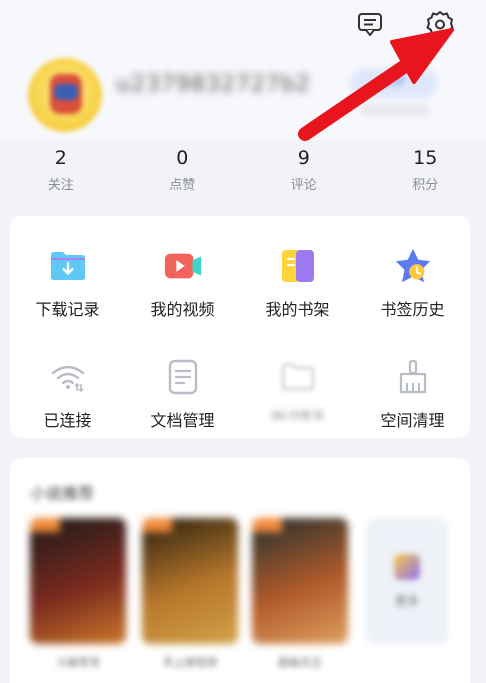  Describe the element at coordinates (298, 266) in the screenshot. I see `bookshelf-icon` at that location.